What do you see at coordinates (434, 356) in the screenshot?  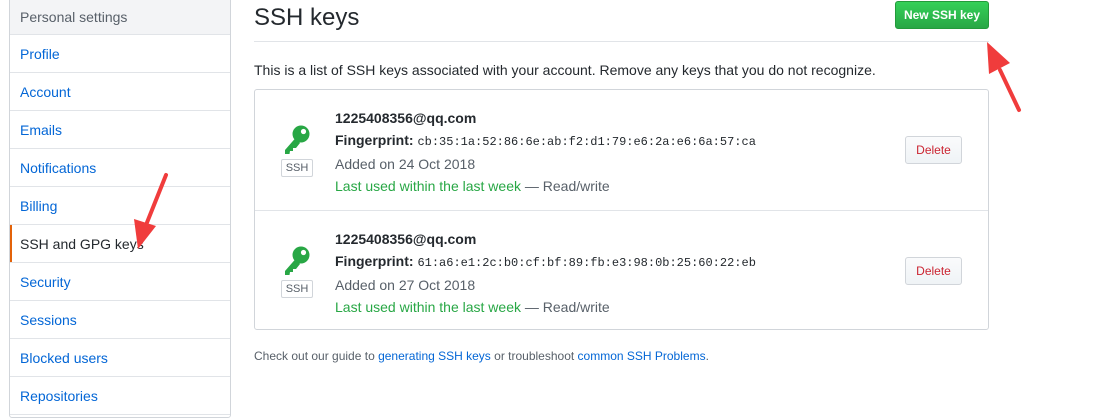 I see `generating-ssh-keys-link: generating SSH keys` at bounding box center [434, 356].